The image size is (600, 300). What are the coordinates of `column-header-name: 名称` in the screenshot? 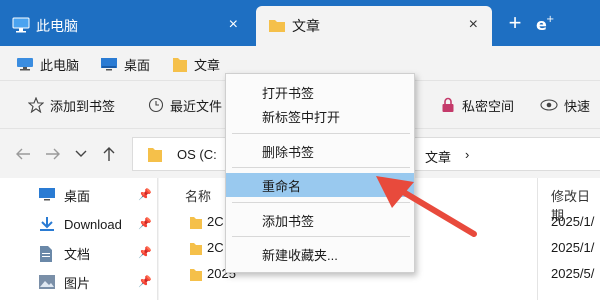 It's located at (198, 195).